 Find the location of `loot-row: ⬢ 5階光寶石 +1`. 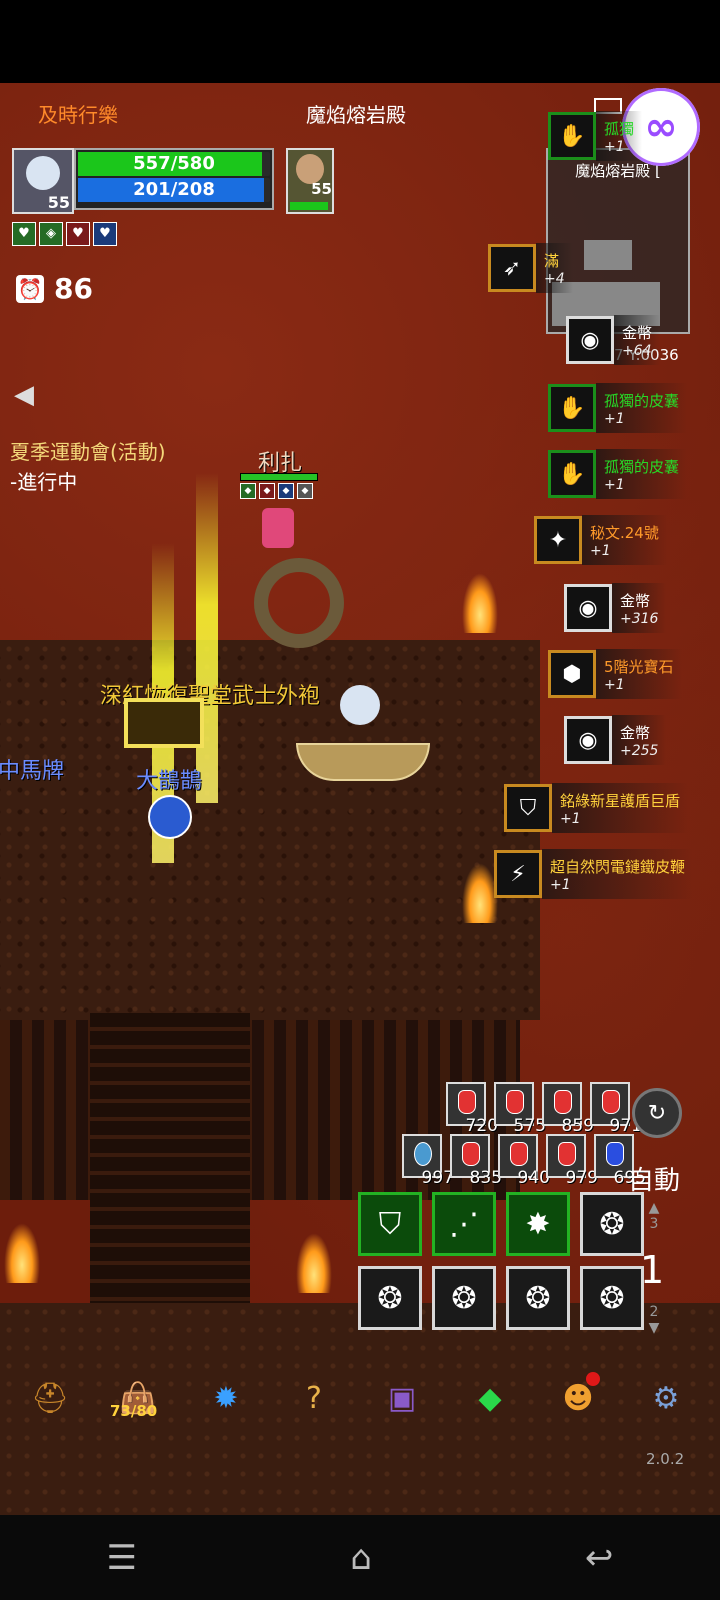

loot-row: ⬢ 5階光寶石 +1 is located at coordinates (634, 674).